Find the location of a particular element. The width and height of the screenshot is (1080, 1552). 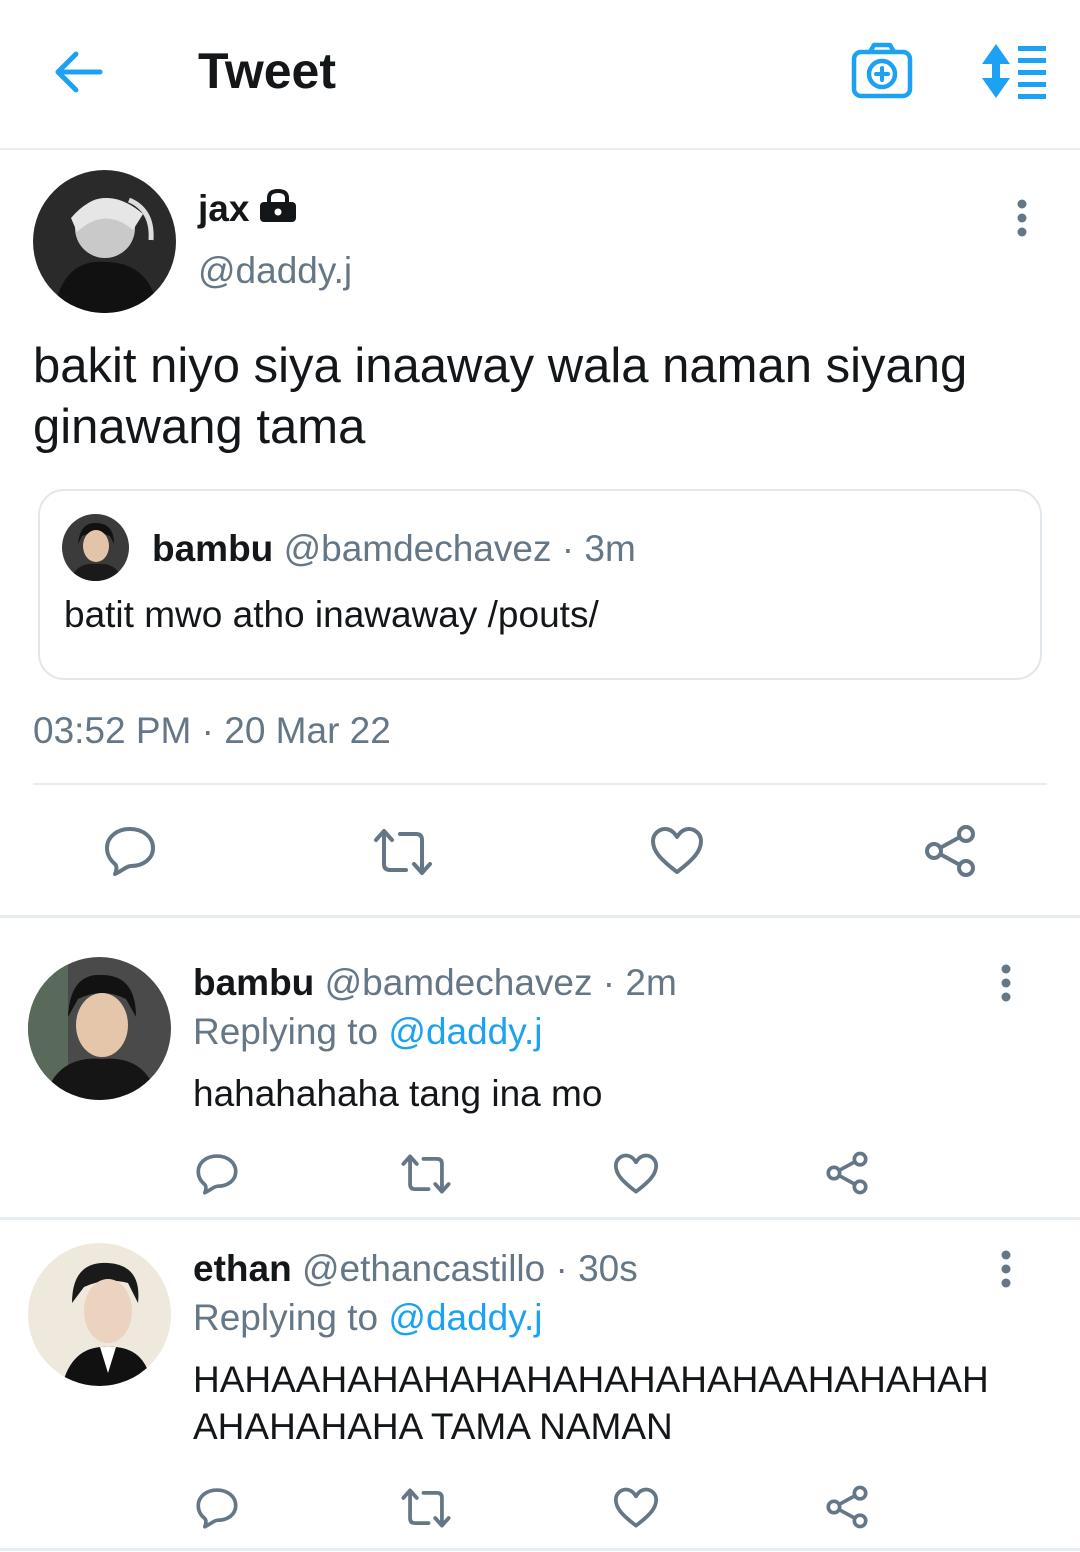

reply-author-handle: @bamdechavez is located at coordinates (459, 982).